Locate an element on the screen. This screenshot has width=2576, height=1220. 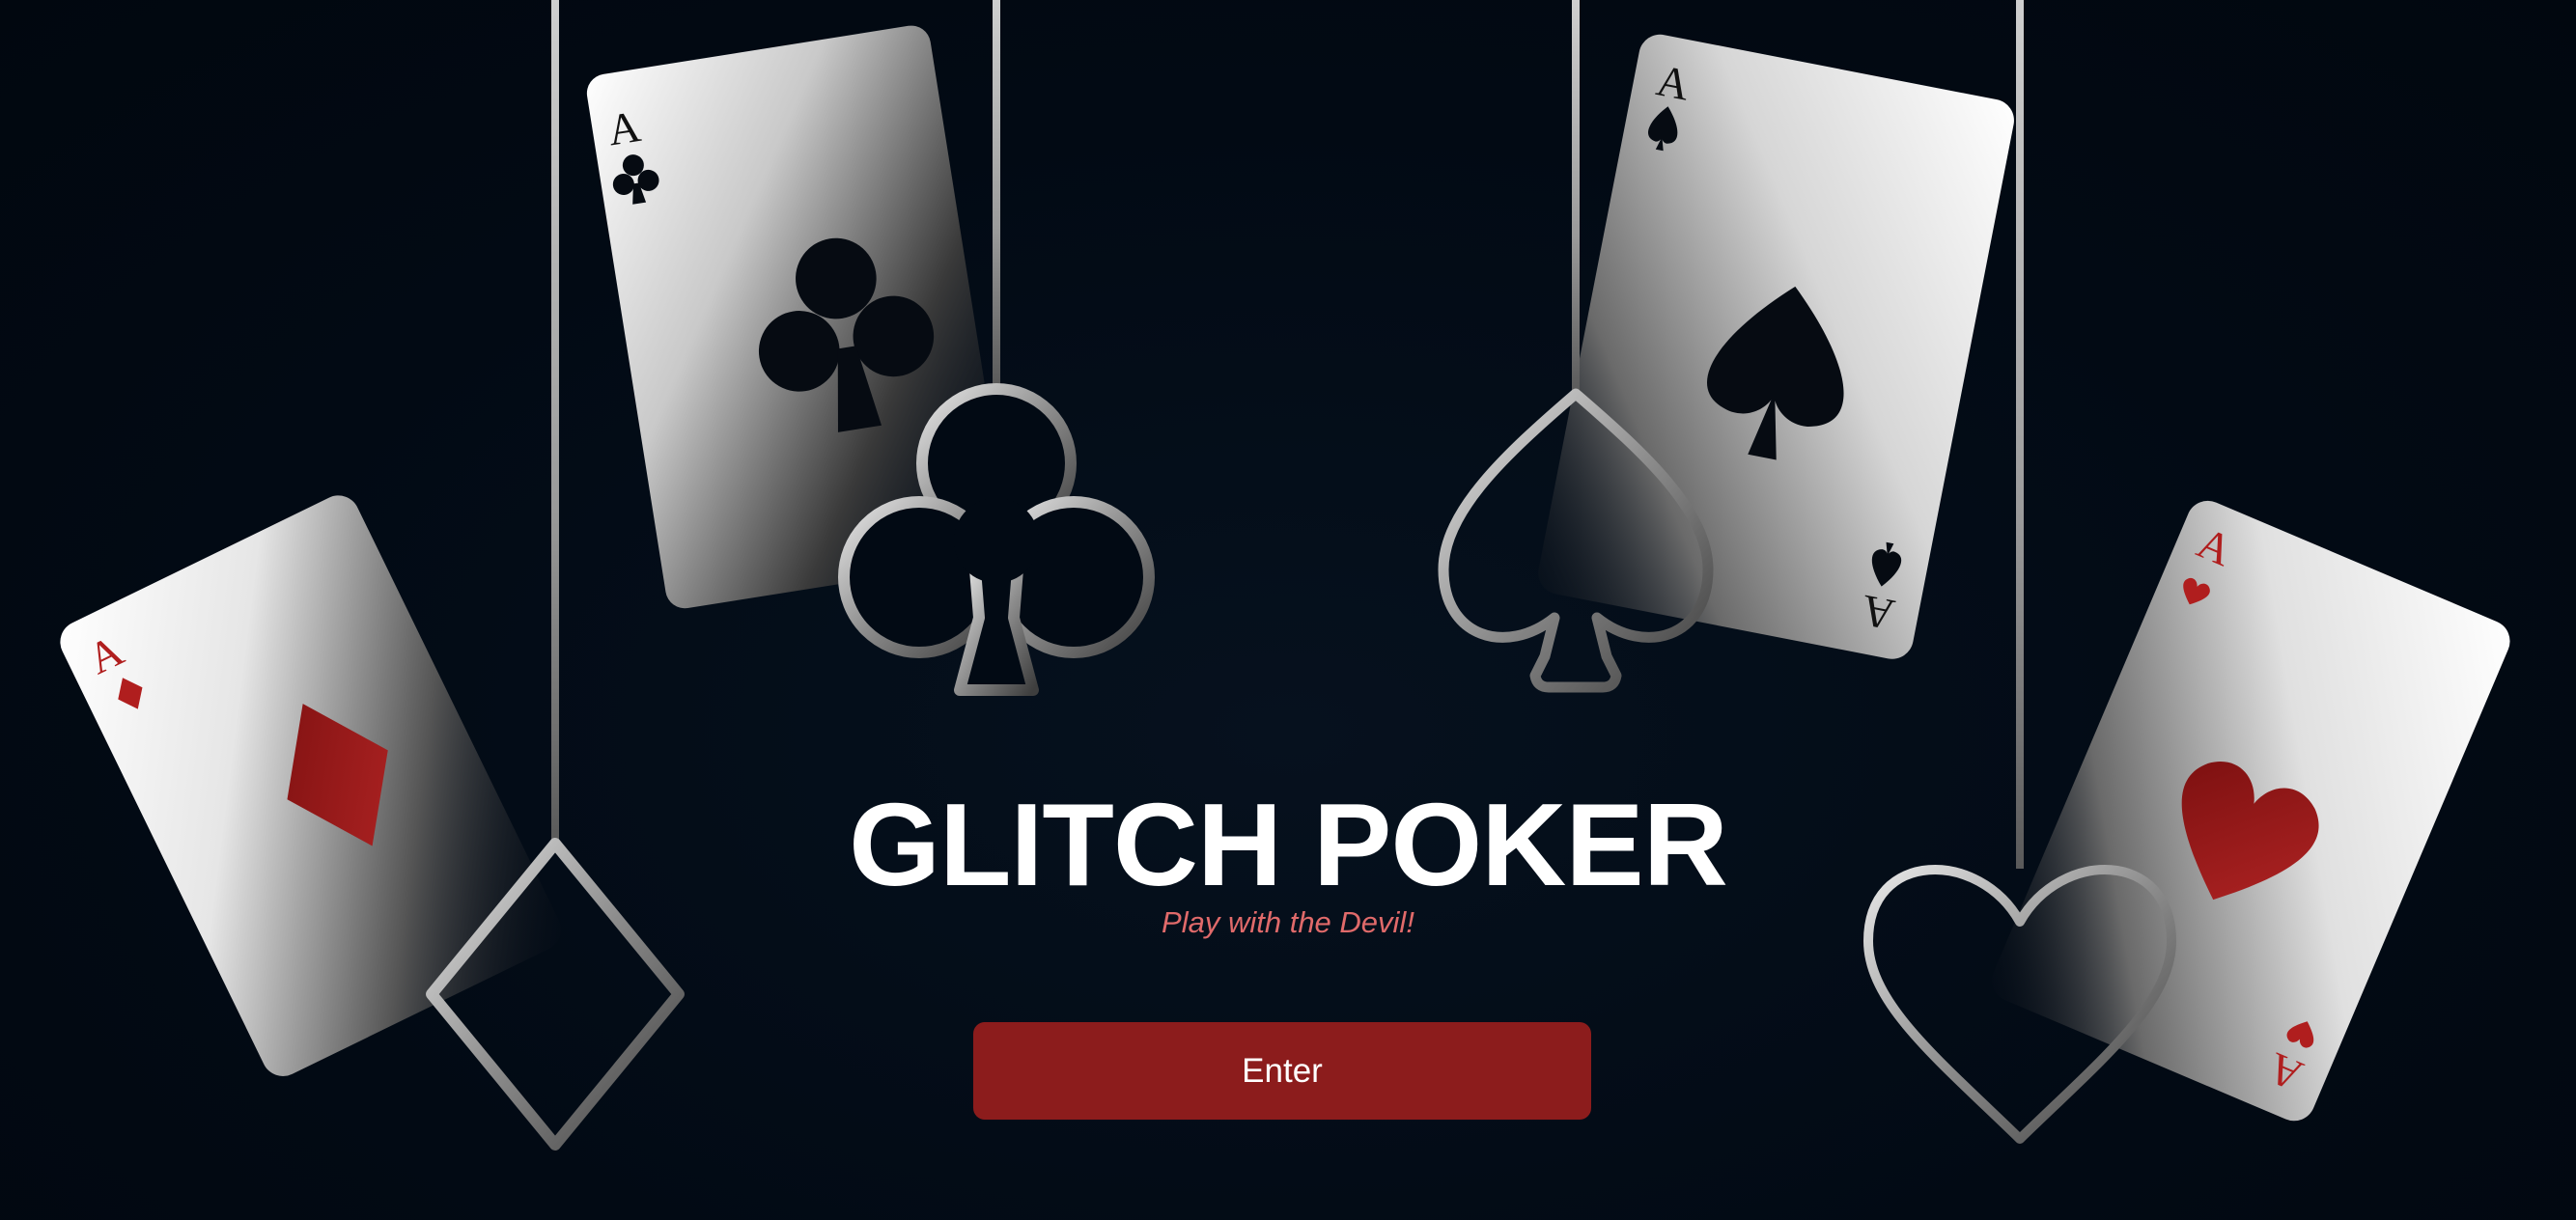
string-club is located at coordinates (997, 193).